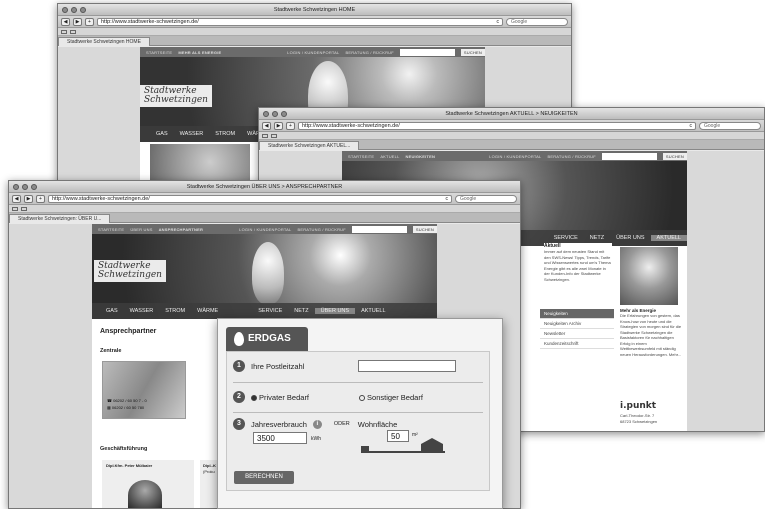 Image resolution: width=765 pixels, height=509 pixels. Describe the element at coordinates (264, 477) in the screenshot. I see `berechnen-button: BERECHNEN` at that location.